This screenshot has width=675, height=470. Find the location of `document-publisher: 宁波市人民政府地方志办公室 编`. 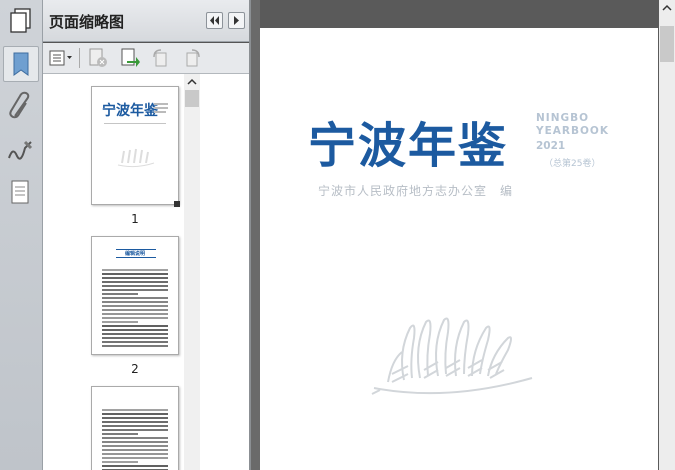

document-publisher: 宁波市人民政府地方志办公室 编 is located at coordinates (416, 191).